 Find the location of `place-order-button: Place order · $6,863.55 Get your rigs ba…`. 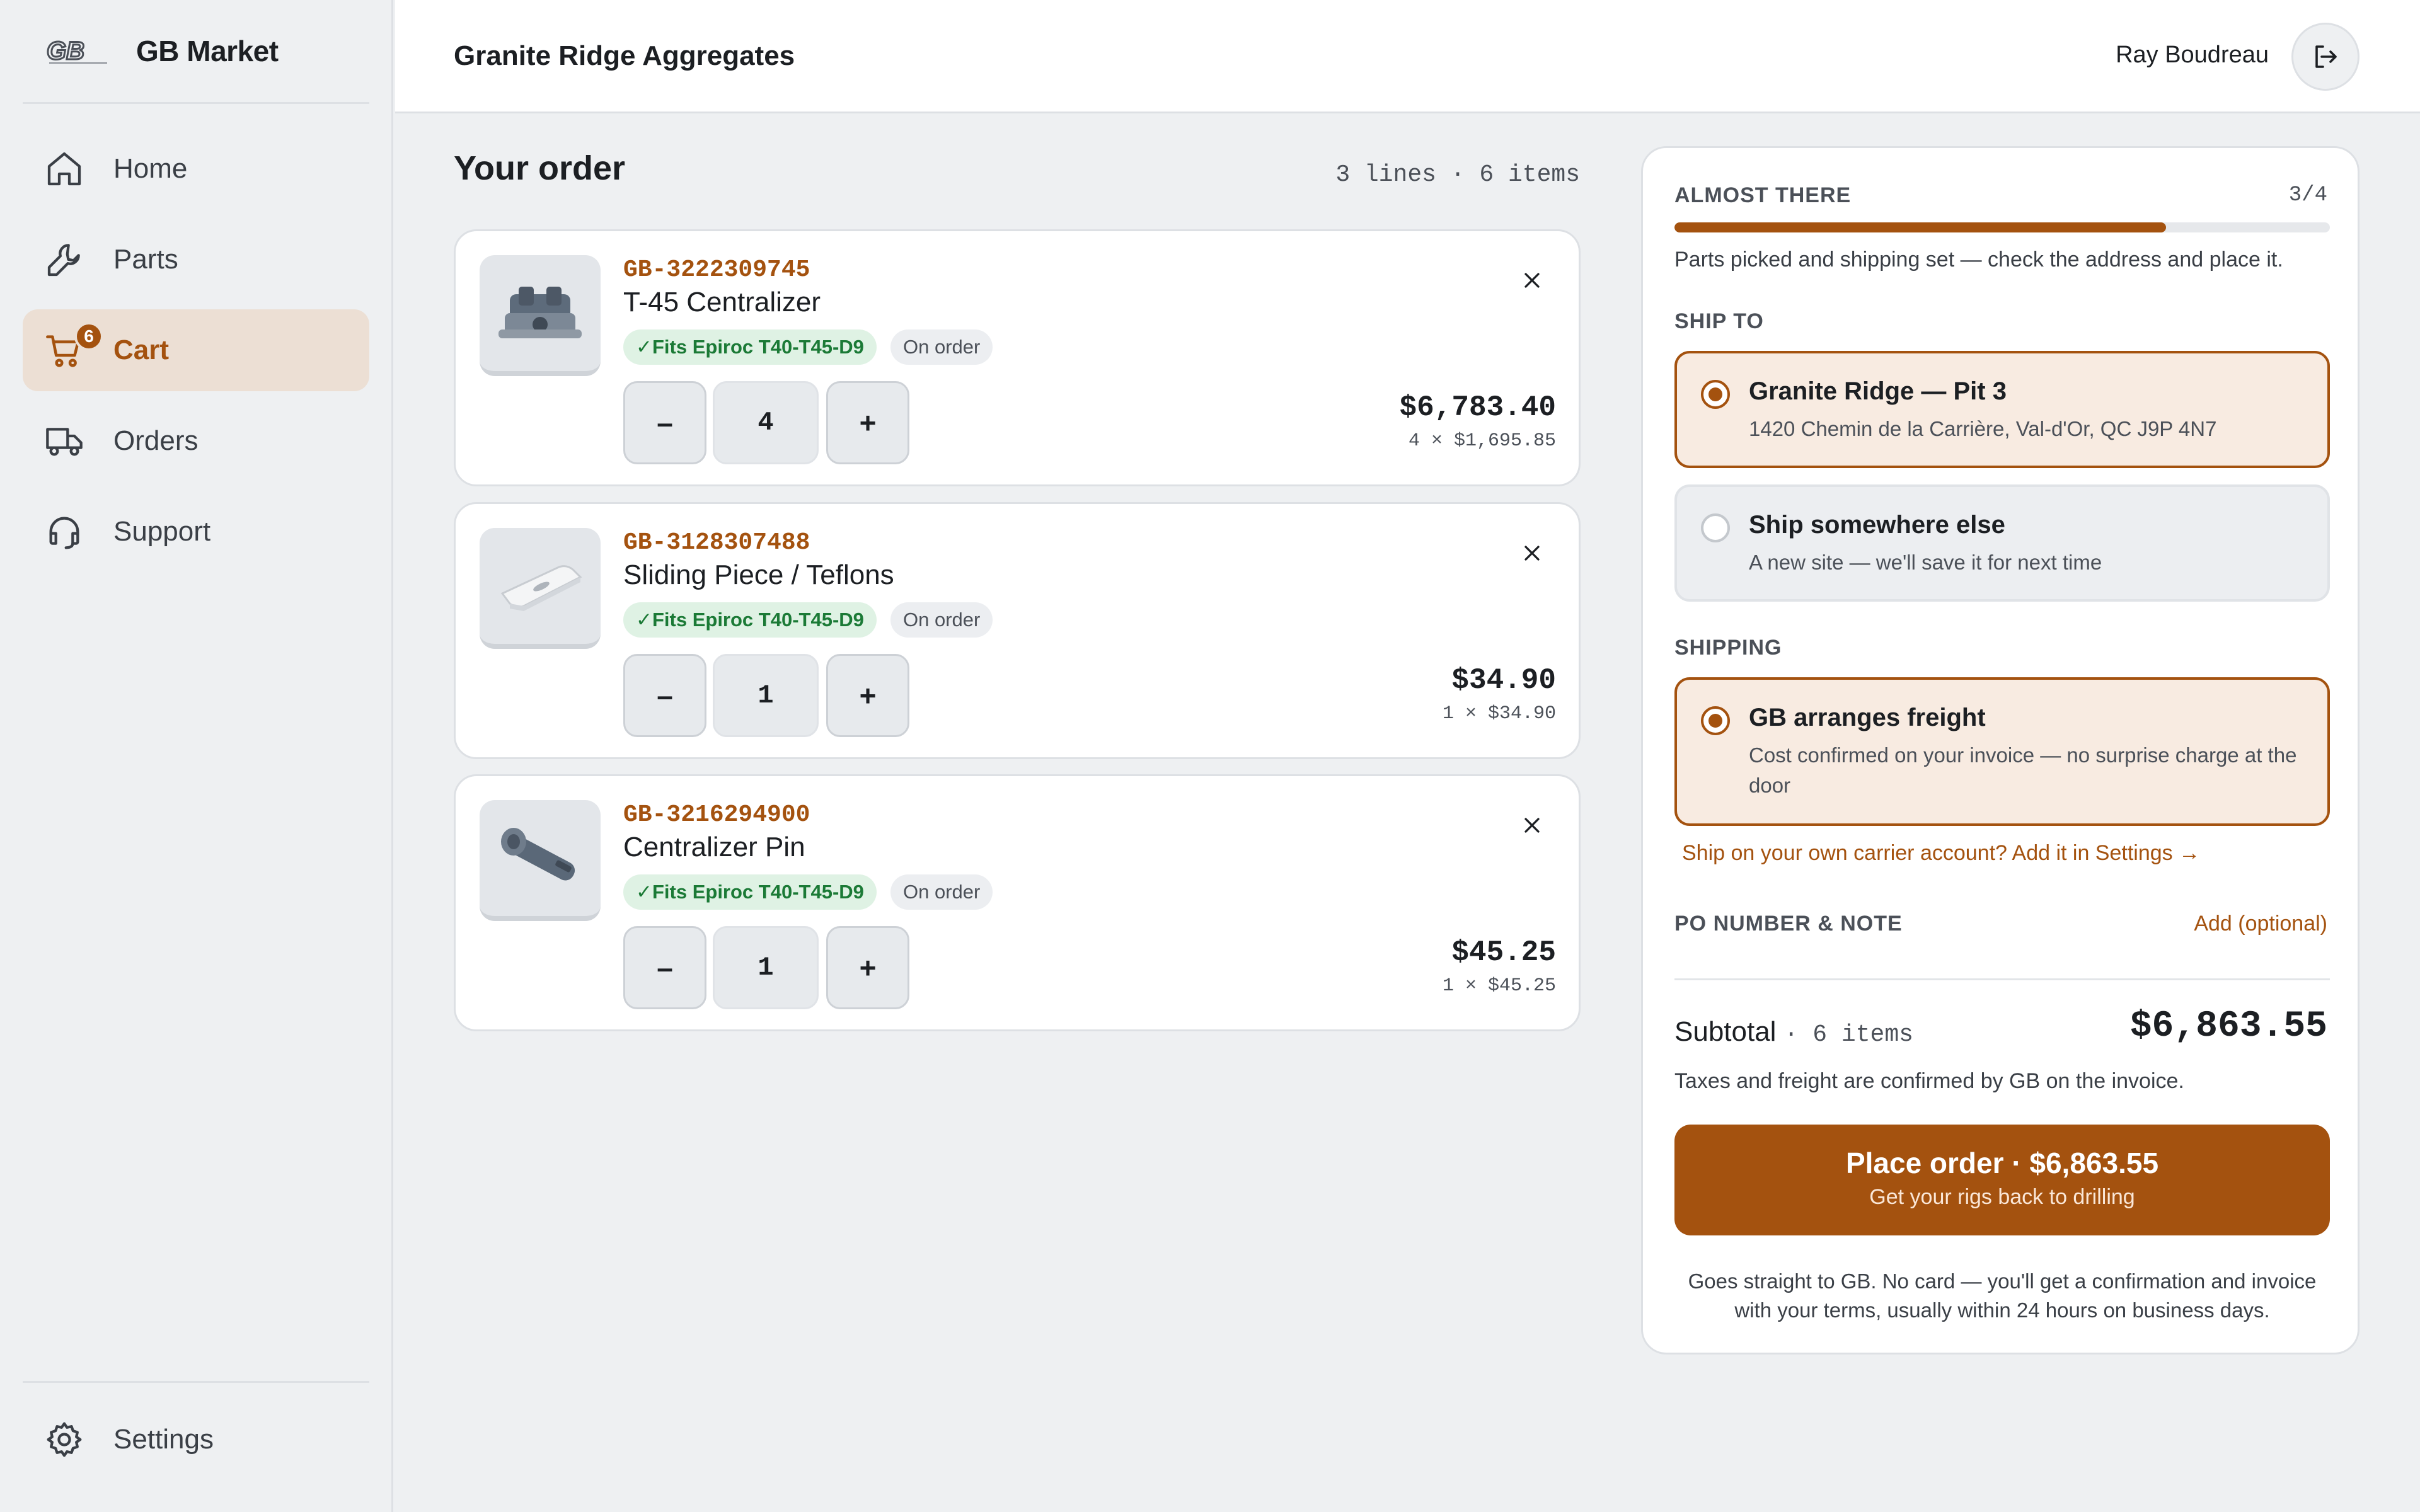

place-order-button: Place order · $6,863.55 Get your rigs ba… is located at coordinates (2002, 1180).